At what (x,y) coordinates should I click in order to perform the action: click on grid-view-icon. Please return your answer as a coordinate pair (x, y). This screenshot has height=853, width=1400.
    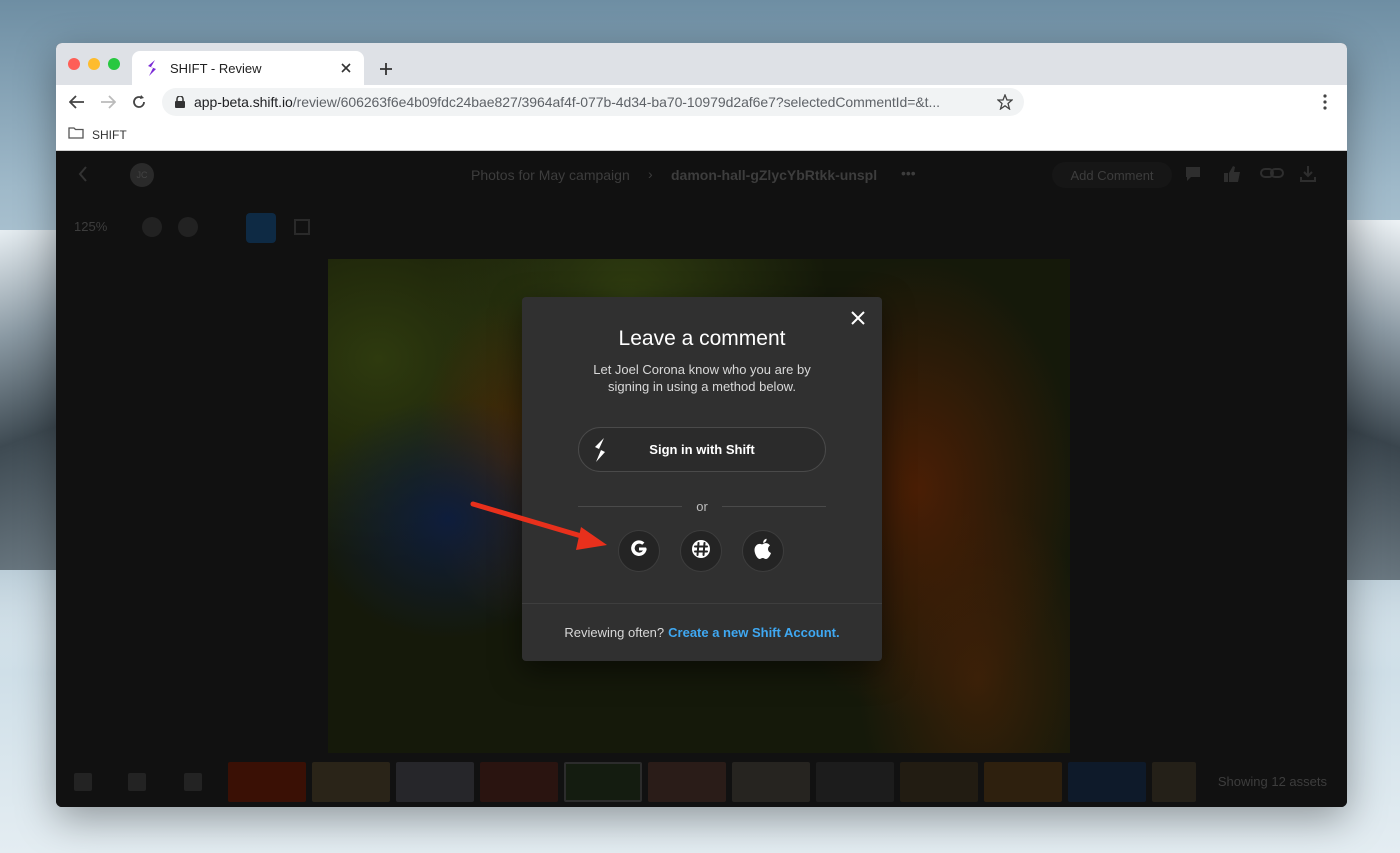
    Looking at the image, I should click on (83, 782).